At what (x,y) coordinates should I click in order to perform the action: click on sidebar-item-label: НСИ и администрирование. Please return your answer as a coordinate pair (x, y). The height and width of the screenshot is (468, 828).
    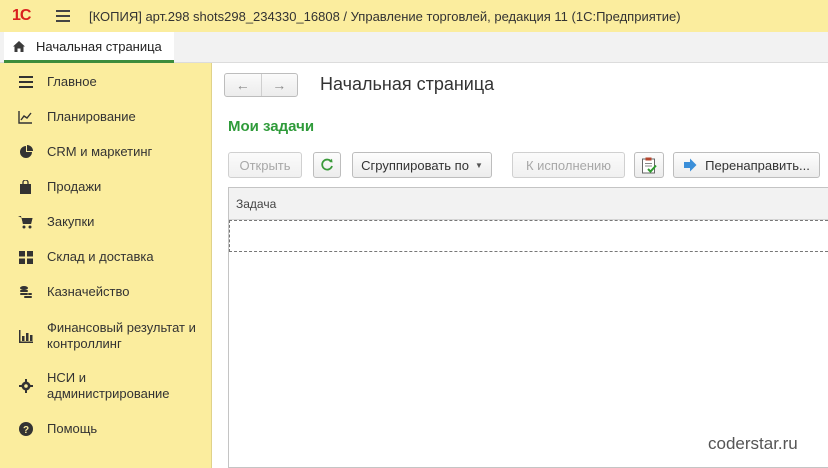
    Looking at the image, I should click on (108, 385).